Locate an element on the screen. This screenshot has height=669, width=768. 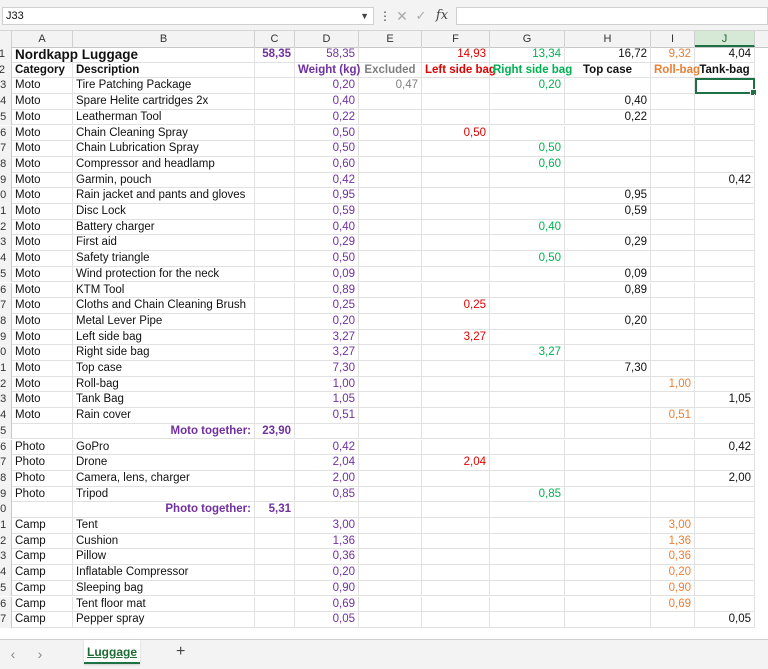
cell-d: 0,89 is located at coordinates (327, 290).